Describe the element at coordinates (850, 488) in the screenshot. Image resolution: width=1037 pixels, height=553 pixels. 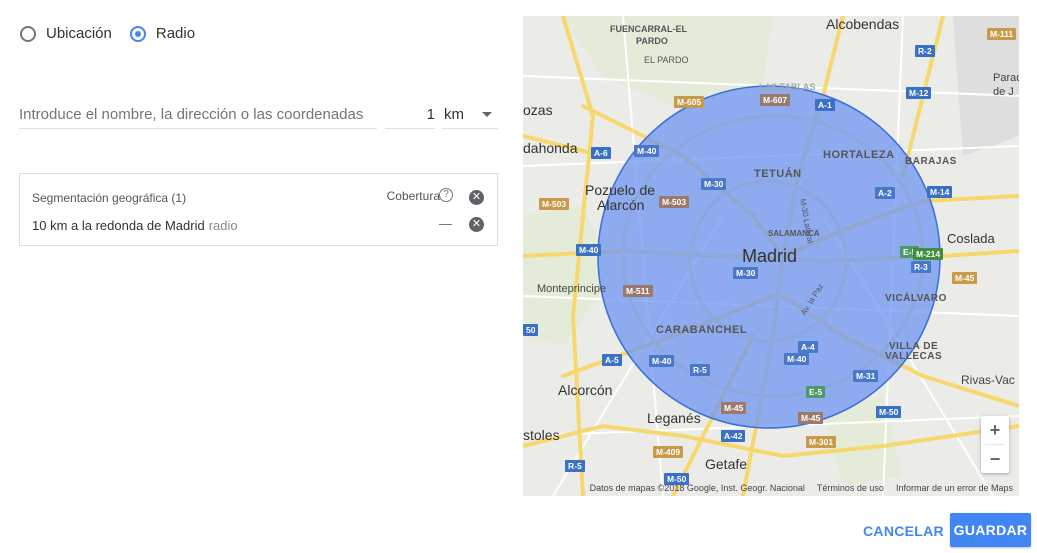
I see `map-terms-link: Términos de uso` at that location.